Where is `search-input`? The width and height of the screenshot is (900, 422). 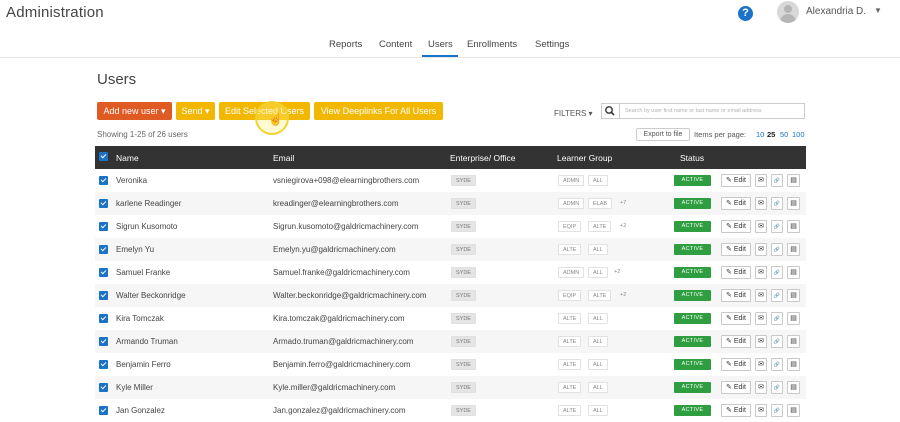
search-input is located at coordinates (712, 111).